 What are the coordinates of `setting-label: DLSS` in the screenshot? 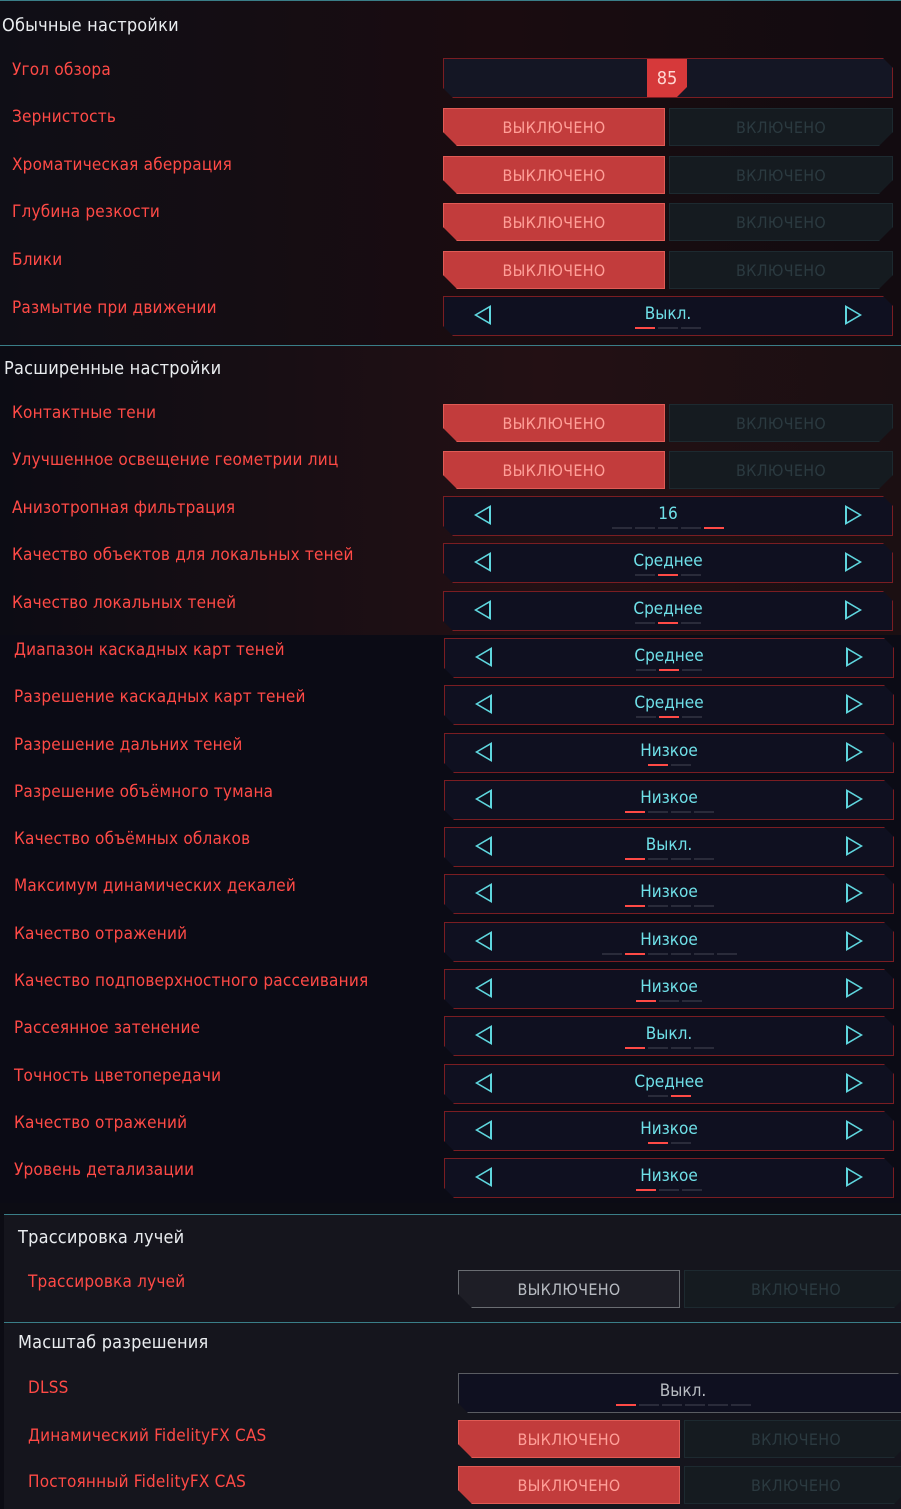 It's located at (48, 1388).